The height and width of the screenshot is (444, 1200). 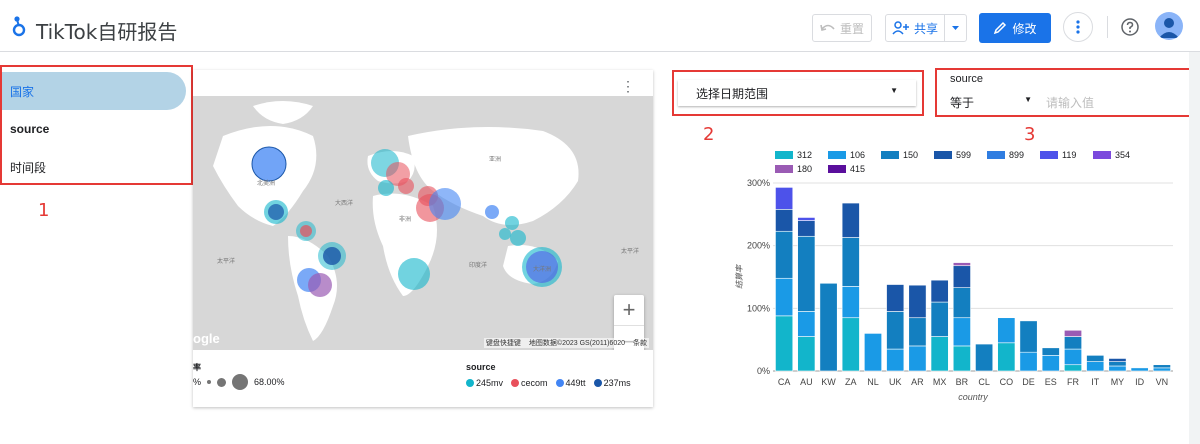 I want to click on source-value-input: 请输入值, so click(x=1111, y=102).